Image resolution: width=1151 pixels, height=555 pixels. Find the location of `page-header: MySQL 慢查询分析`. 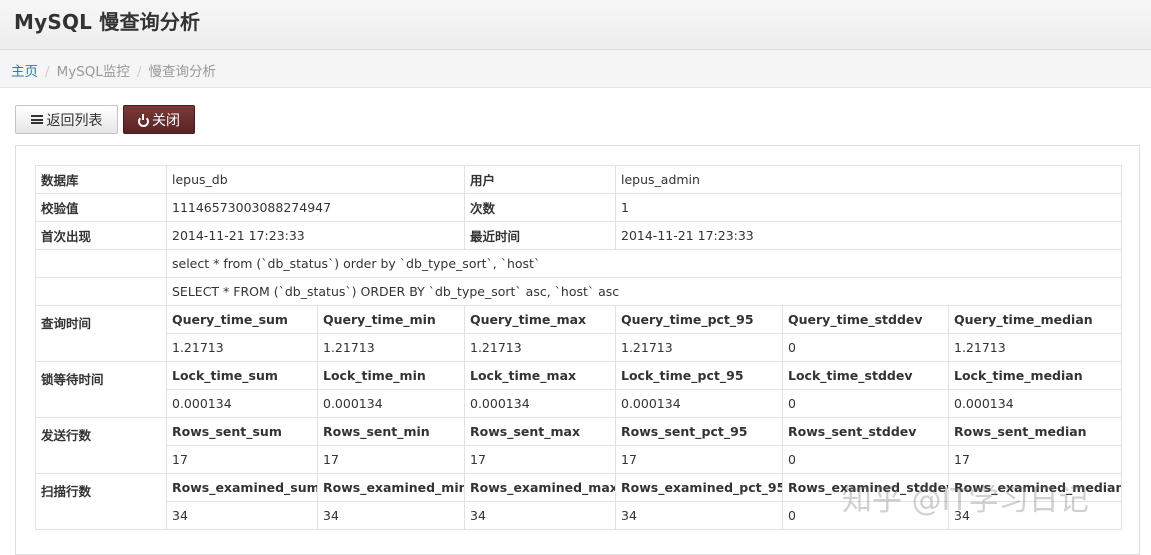

page-header: MySQL 慢查询分析 is located at coordinates (575, 25).